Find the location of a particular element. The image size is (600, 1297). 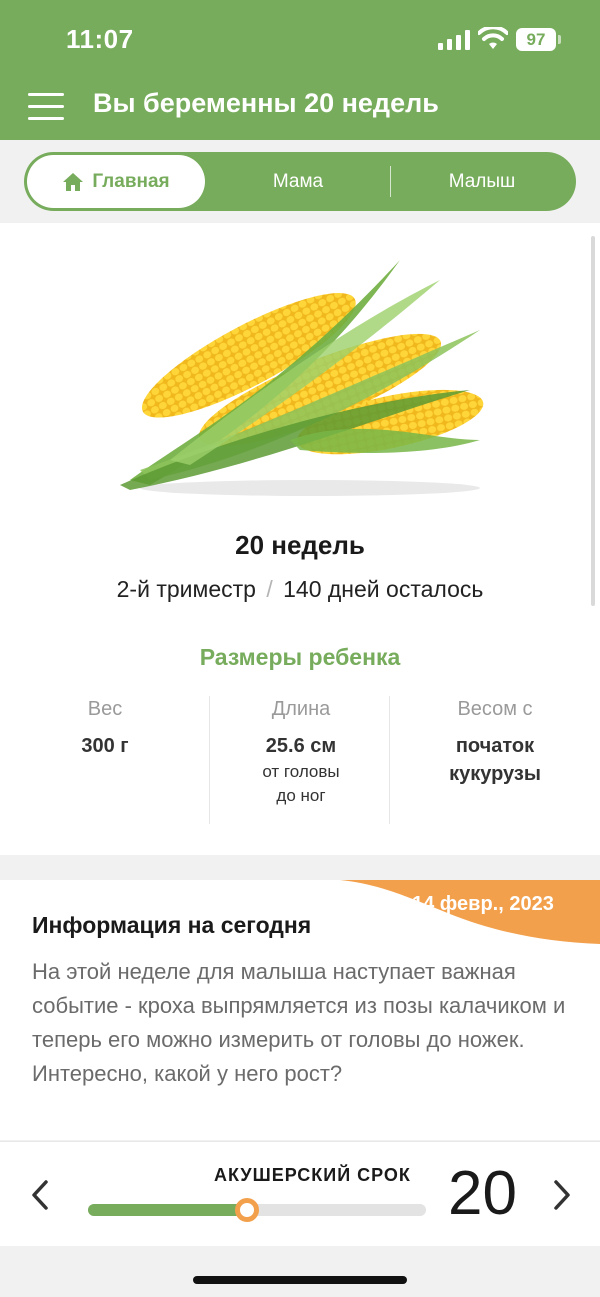

slider-thumb is located at coordinates (246, 1210).